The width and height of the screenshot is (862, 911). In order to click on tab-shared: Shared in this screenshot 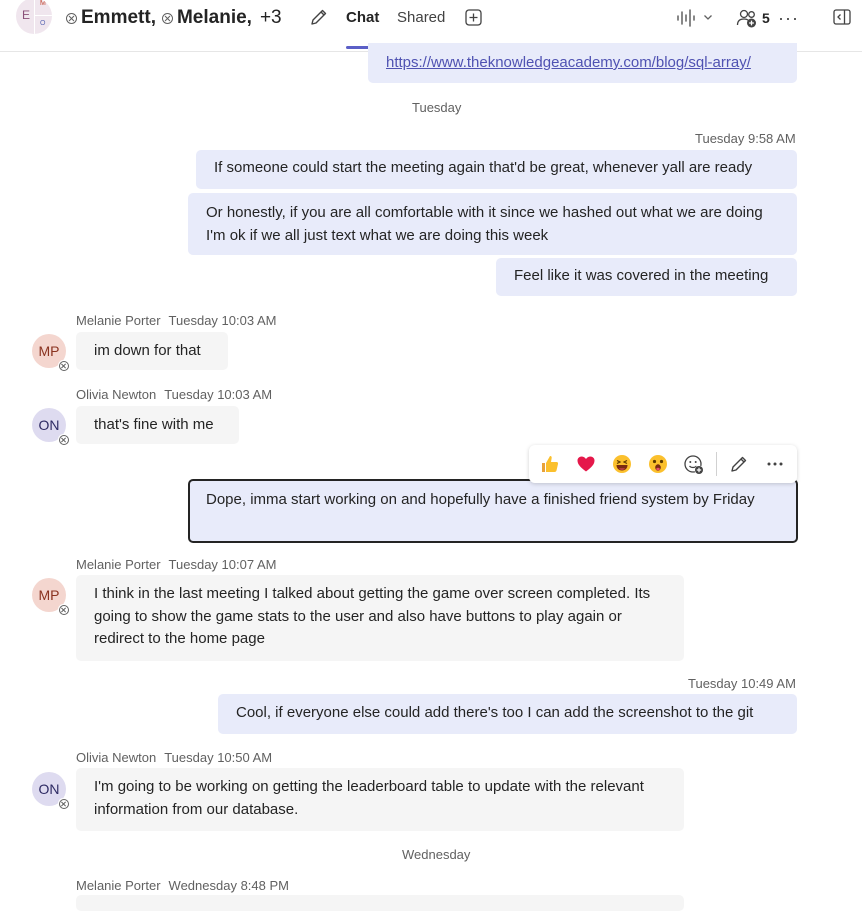, I will do `click(421, 17)`.